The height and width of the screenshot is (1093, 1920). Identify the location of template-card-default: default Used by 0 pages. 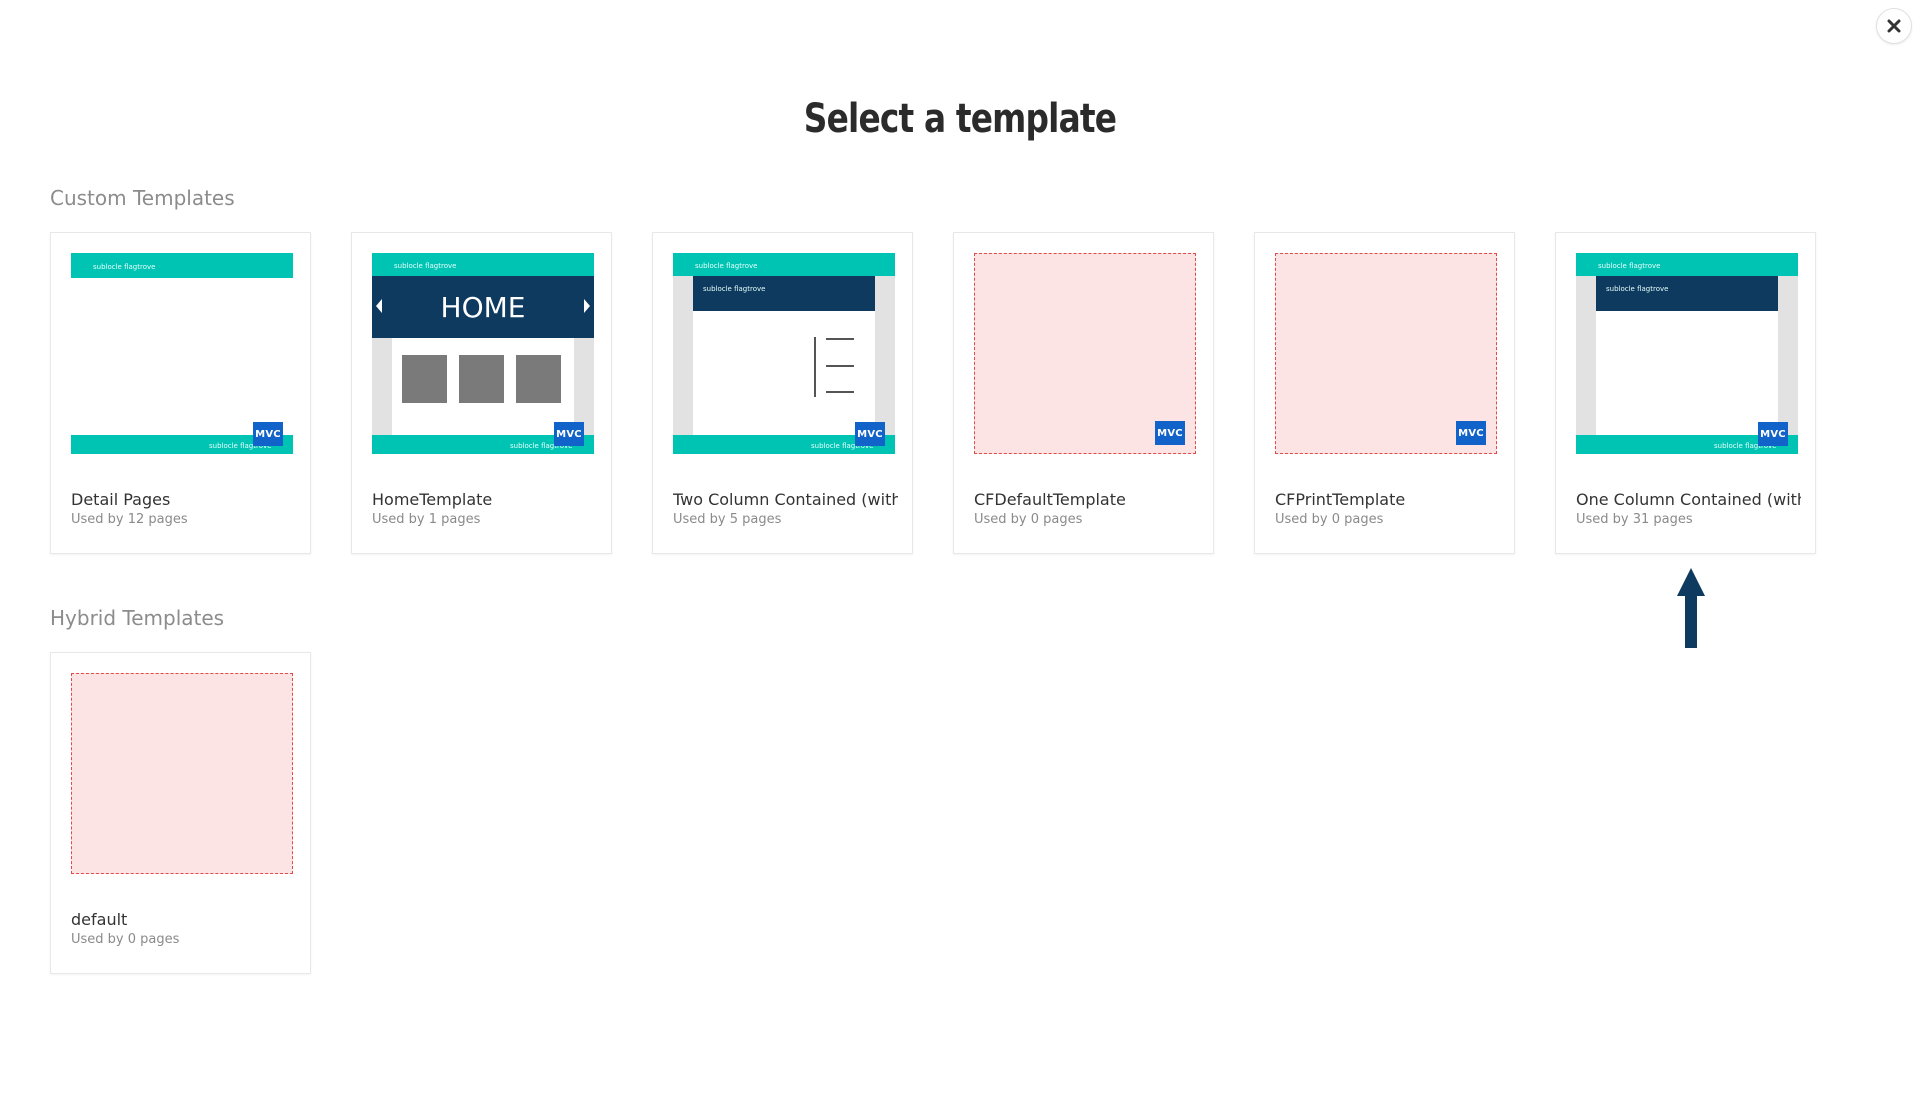
(180, 813).